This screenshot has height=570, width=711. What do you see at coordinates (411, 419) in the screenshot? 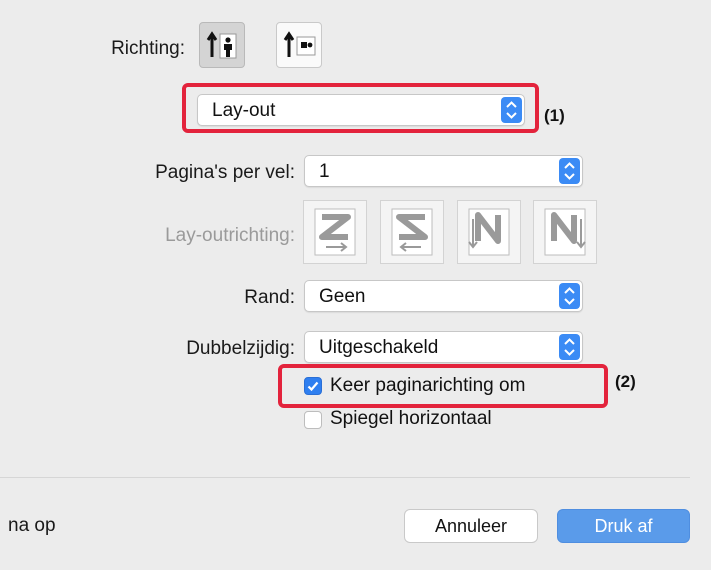
I see `flip-horizontal-label: Spiegel horizontaal` at bounding box center [411, 419].